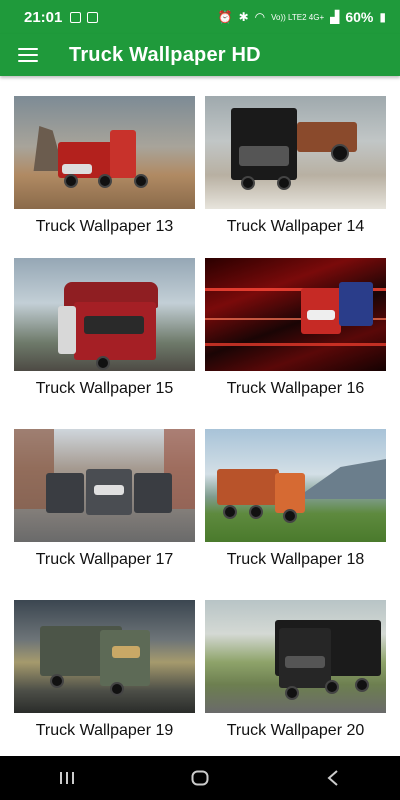 The width and height of the screenshot is (400, 800). What do you see at coordinates (104, 388) in the screenshot?
I see `wallpaper-label: Truck Wallpaper 15` at bounding box center [104, 388].